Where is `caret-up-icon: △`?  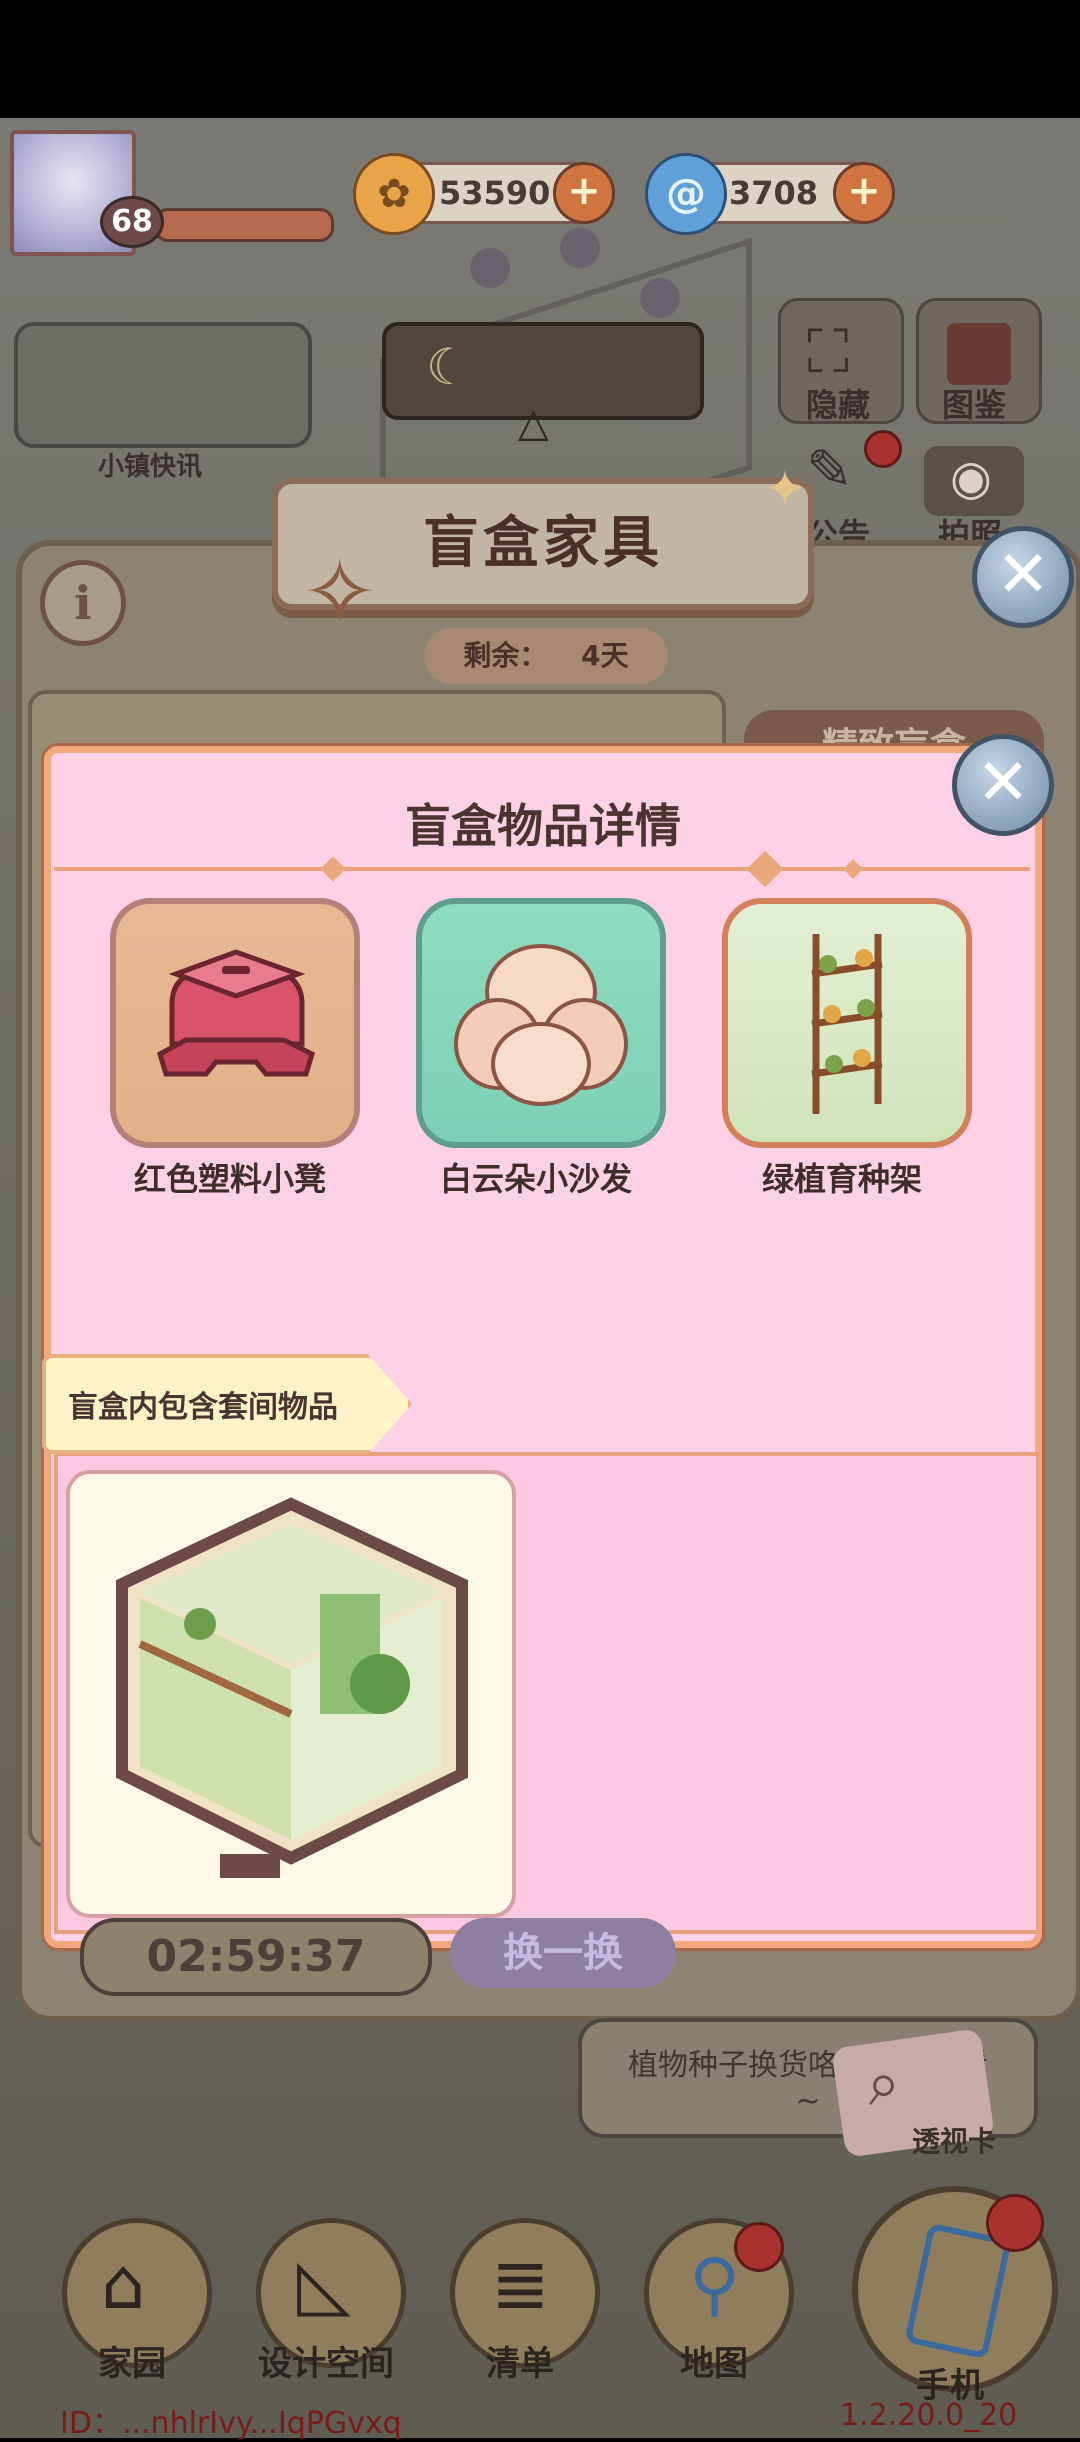
caret-up-icon: △ is located at coordinates (533, 423).